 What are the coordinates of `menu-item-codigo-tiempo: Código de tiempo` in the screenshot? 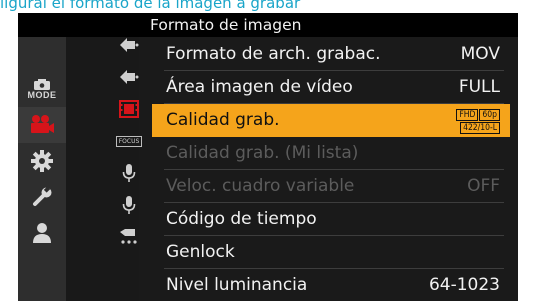 It's located at (331, 219).